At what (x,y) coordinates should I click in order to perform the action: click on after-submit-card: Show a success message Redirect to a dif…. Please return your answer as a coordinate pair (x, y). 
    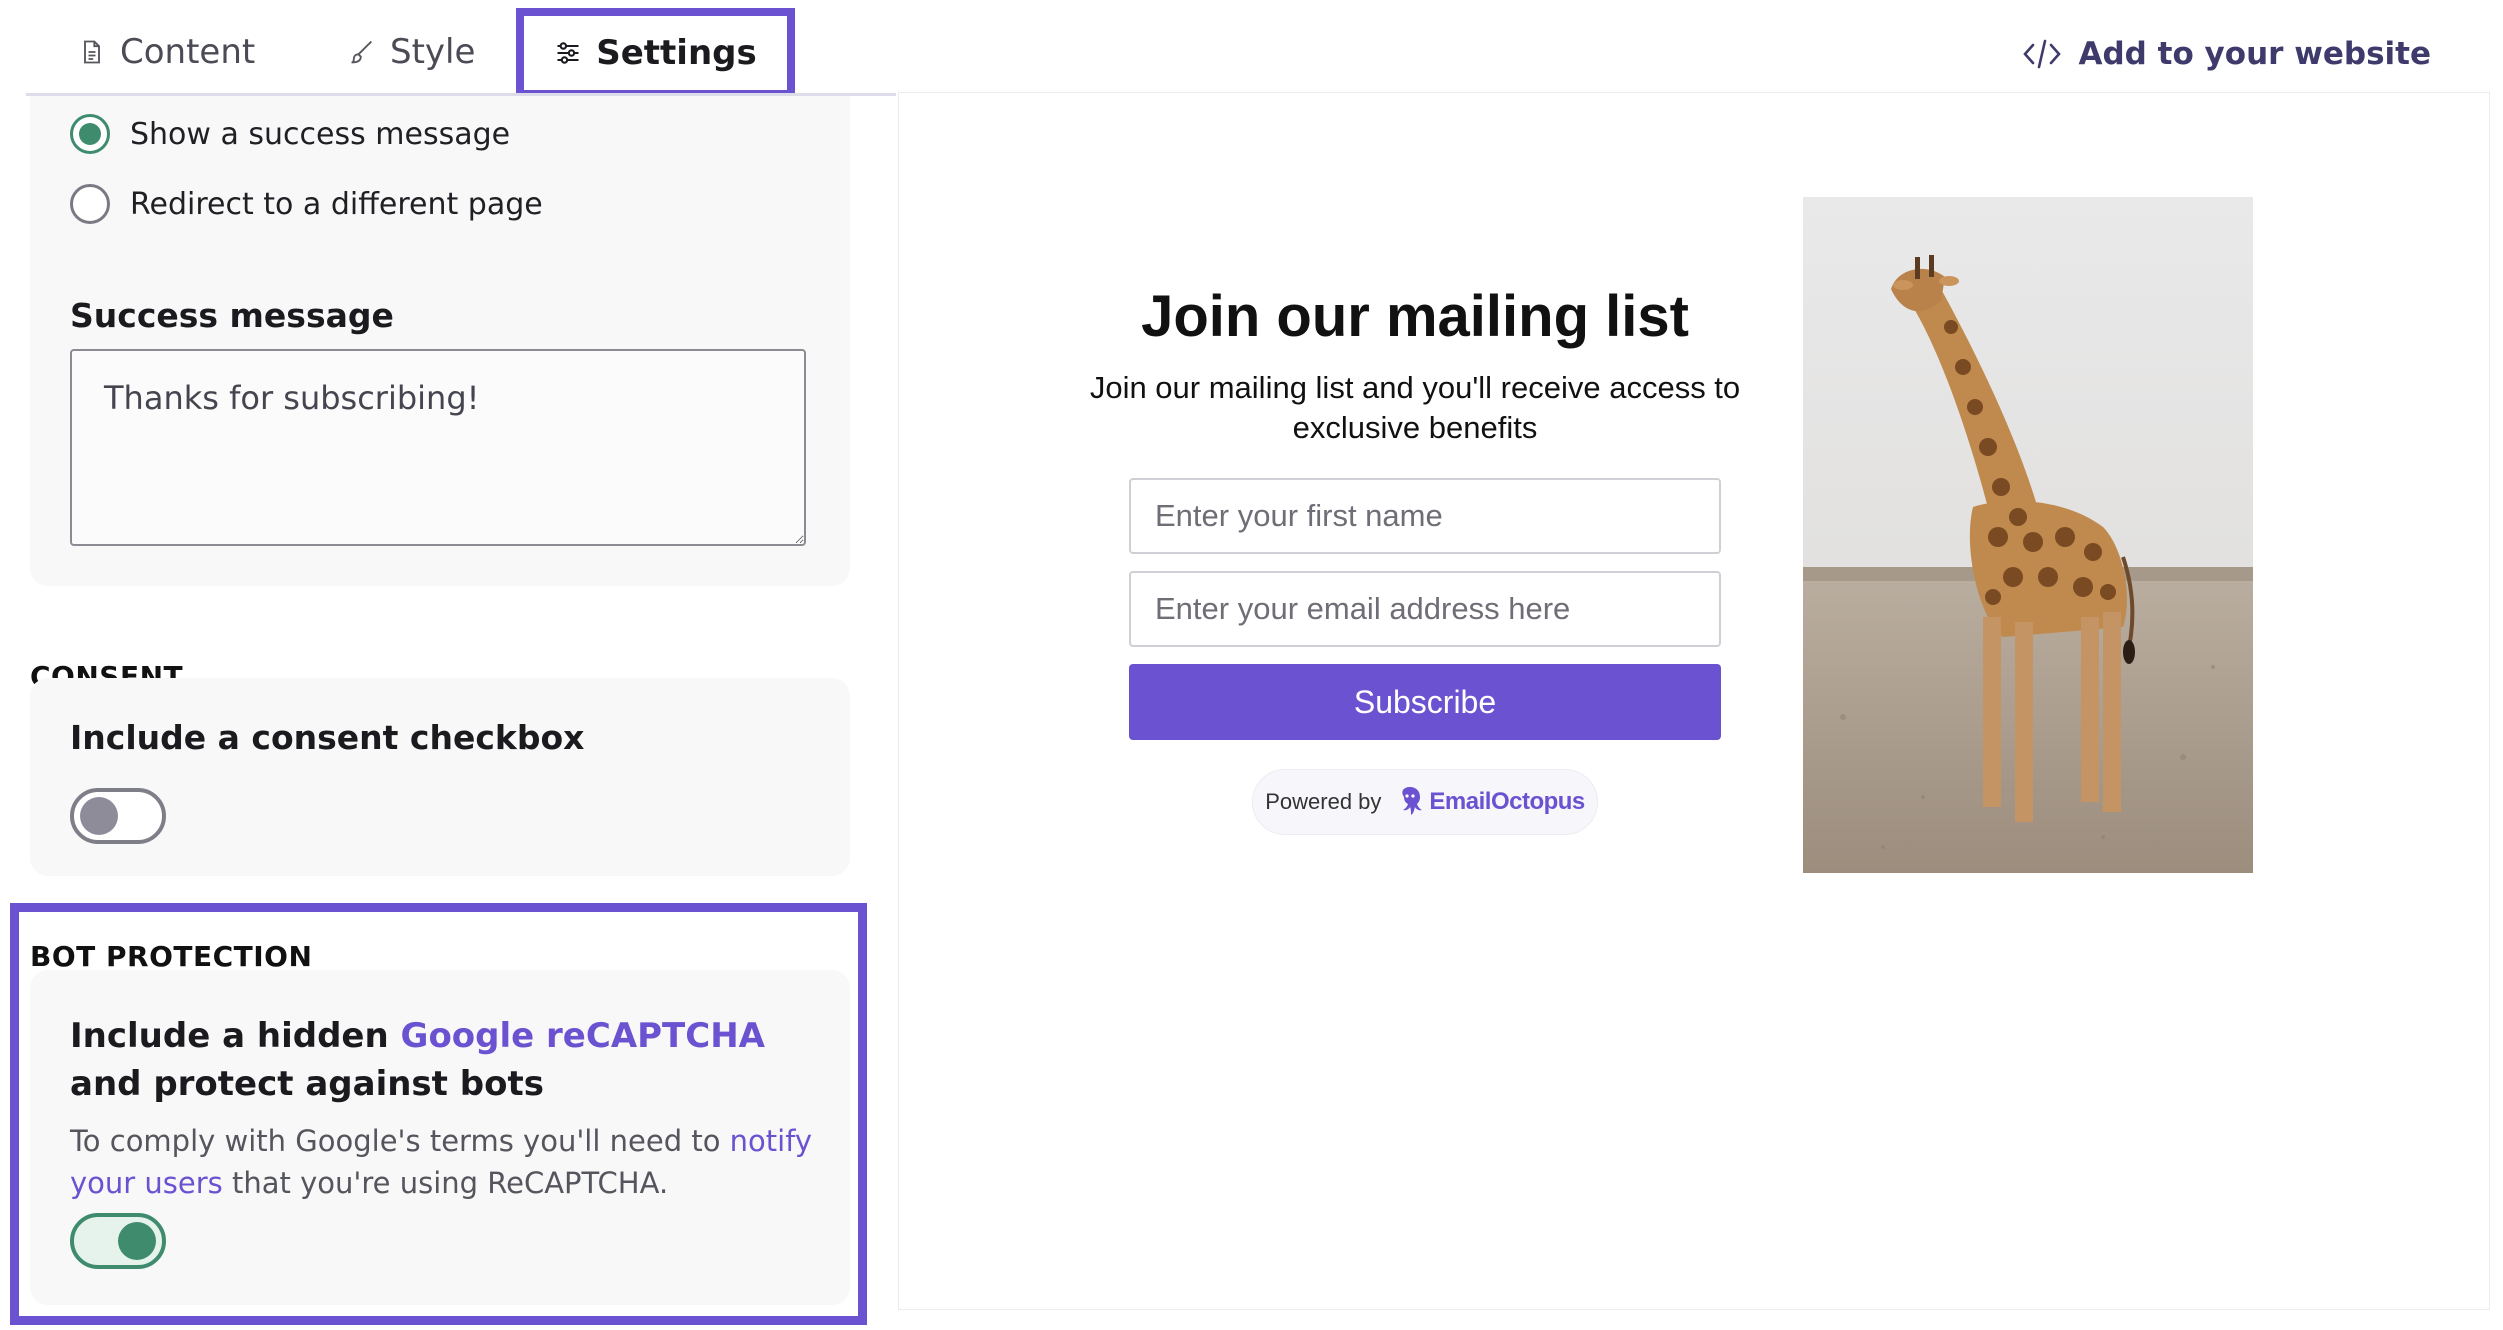
    Looking at the image, I should click on (440, 341).